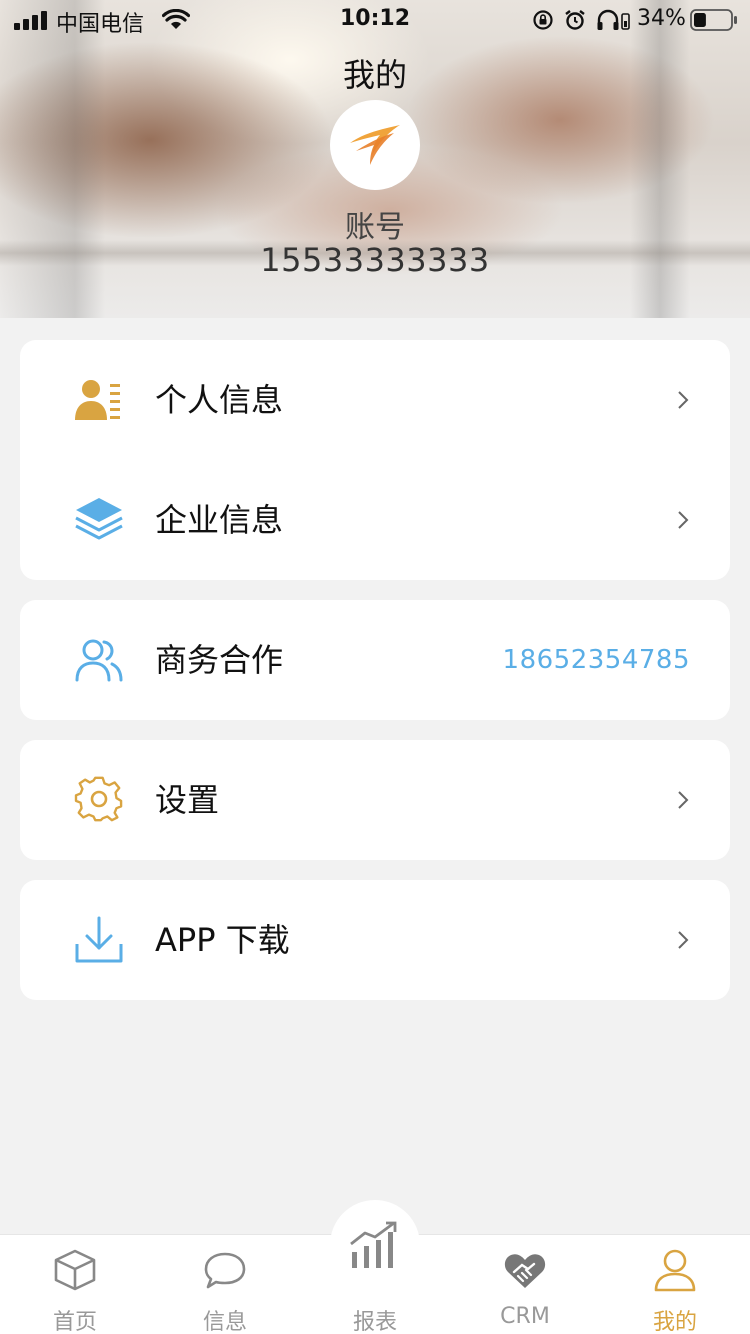  I want to click on alarm-icon, so click(575, 20).